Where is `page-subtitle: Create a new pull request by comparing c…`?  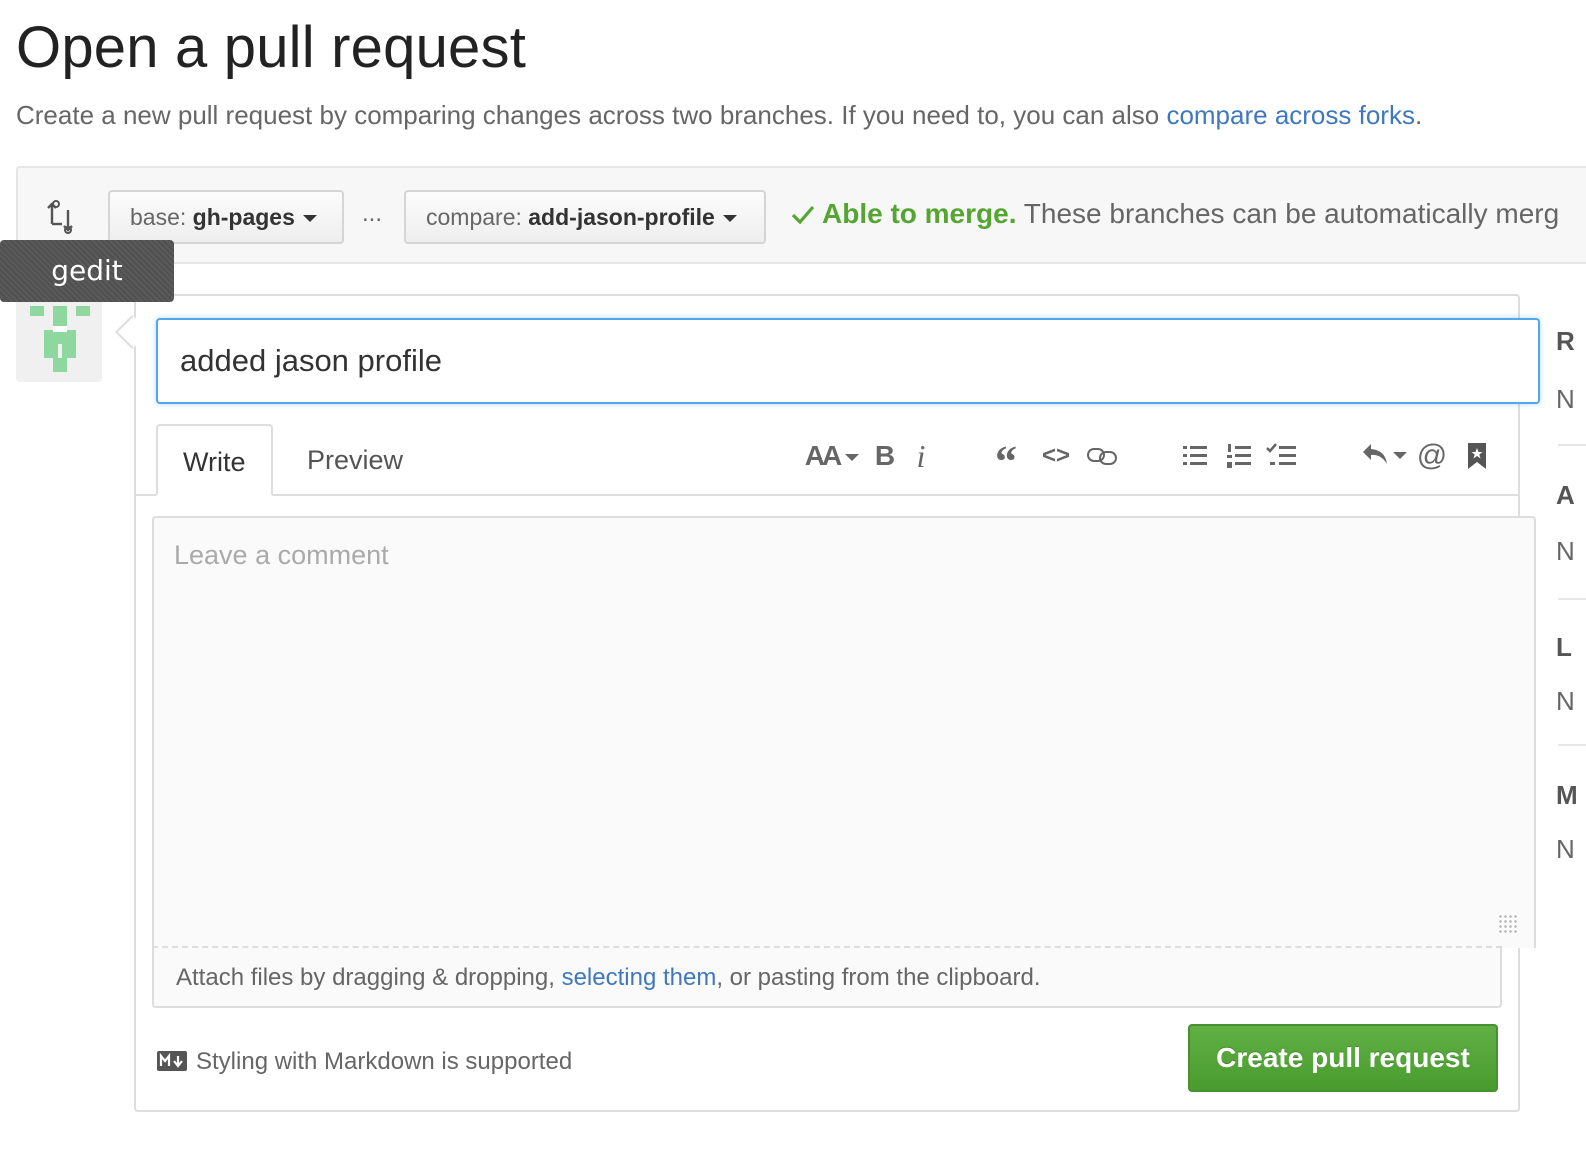
page-subtitle: Create a new pull request by comparing c… is located at coordinates (719, 115).